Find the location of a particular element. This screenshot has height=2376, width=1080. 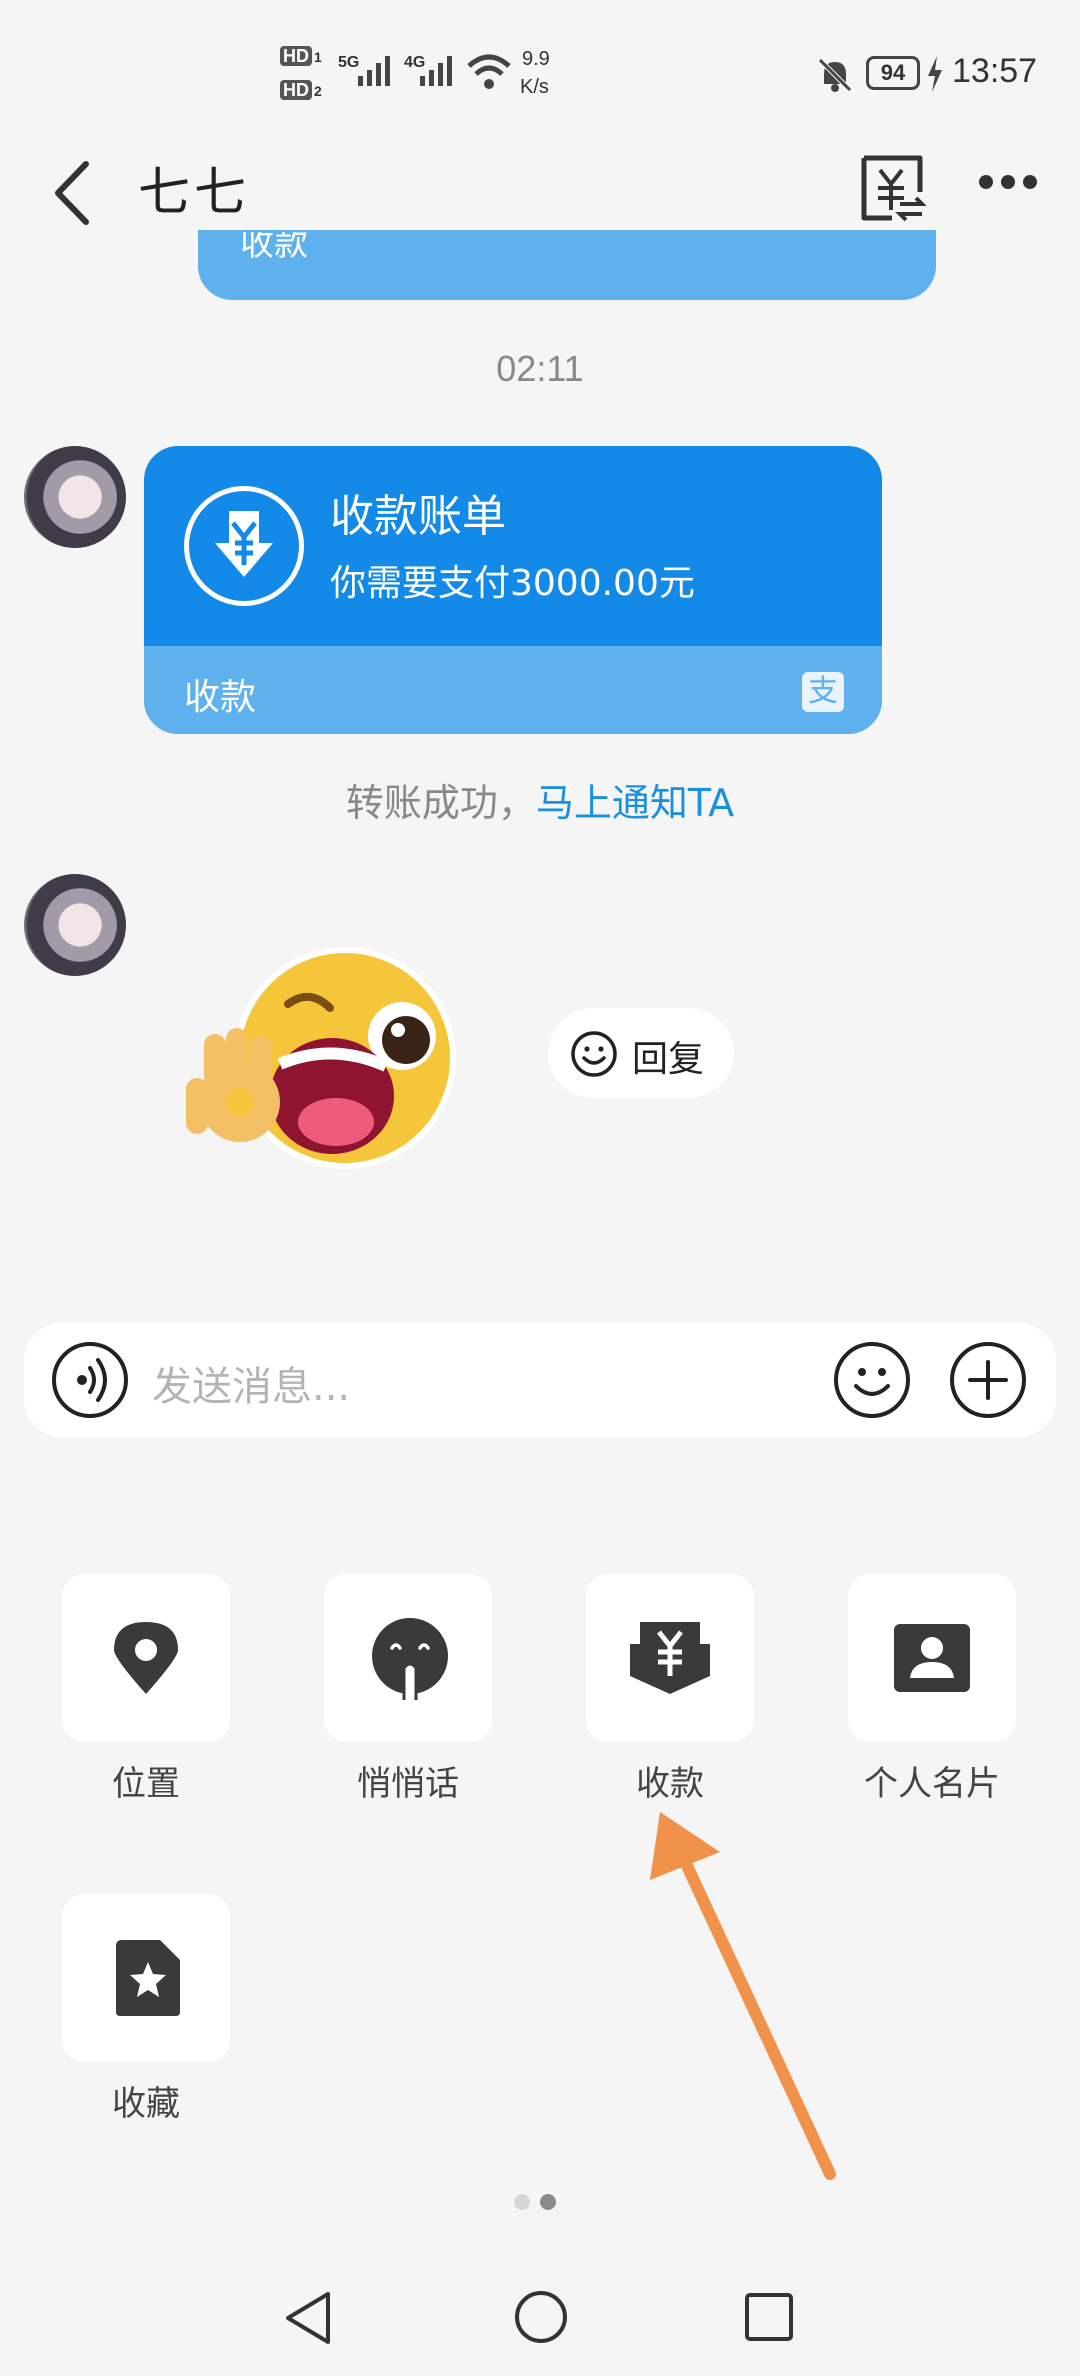

page-indicator-dot-active is located at coordinates (548, 2202).